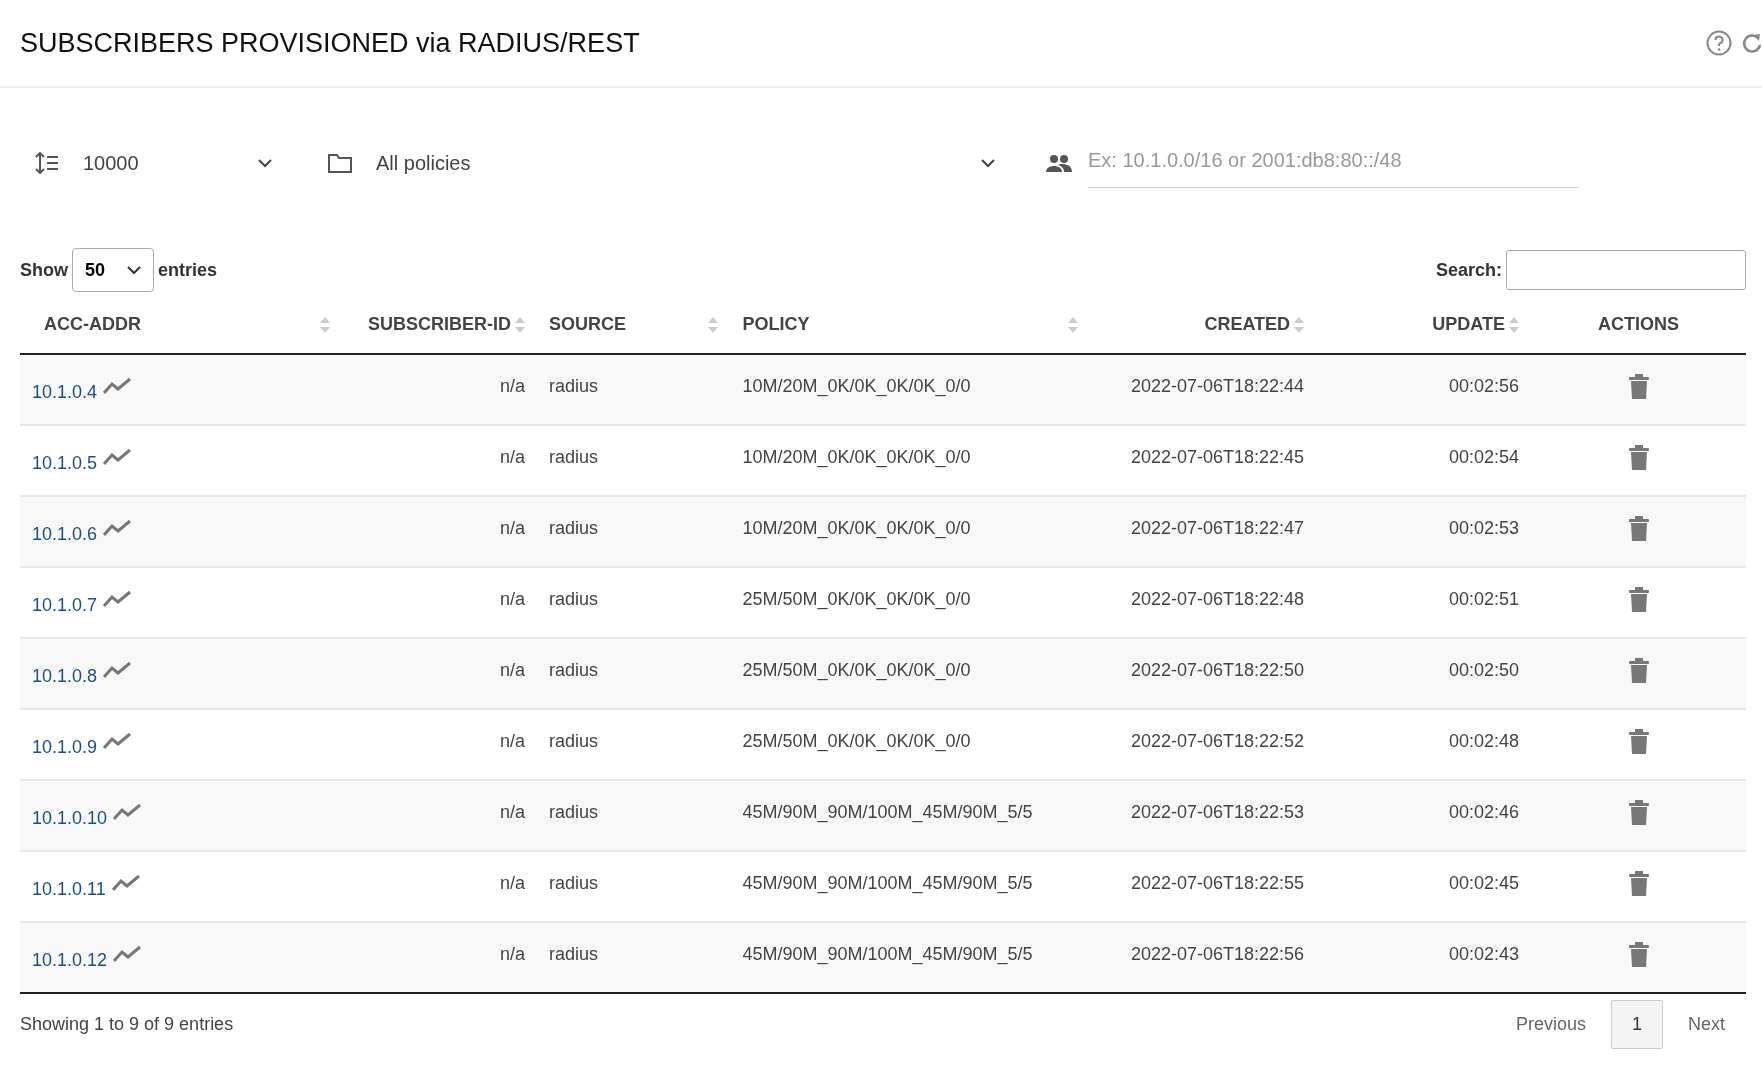 The width and height of the screenshot is (1762, 1086). I want to click on table-cell: 00:02:51, so click(1483, 599).